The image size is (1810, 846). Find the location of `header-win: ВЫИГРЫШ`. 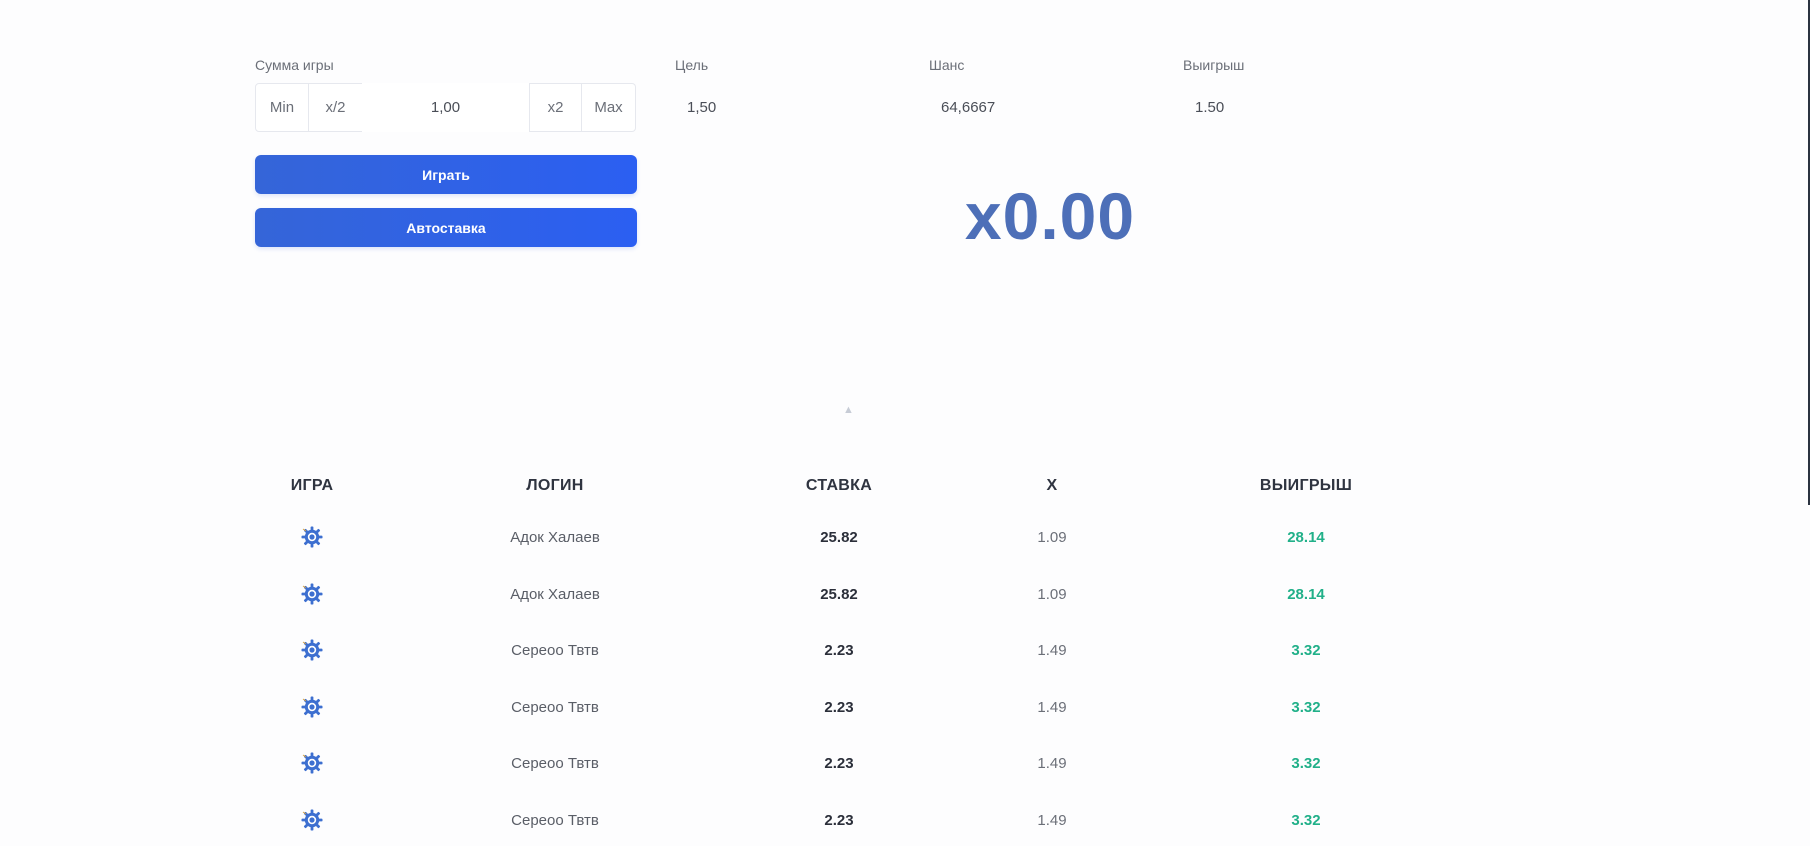

header-win: ВЫИГРЫШ is located at coordinates (1306, 485).